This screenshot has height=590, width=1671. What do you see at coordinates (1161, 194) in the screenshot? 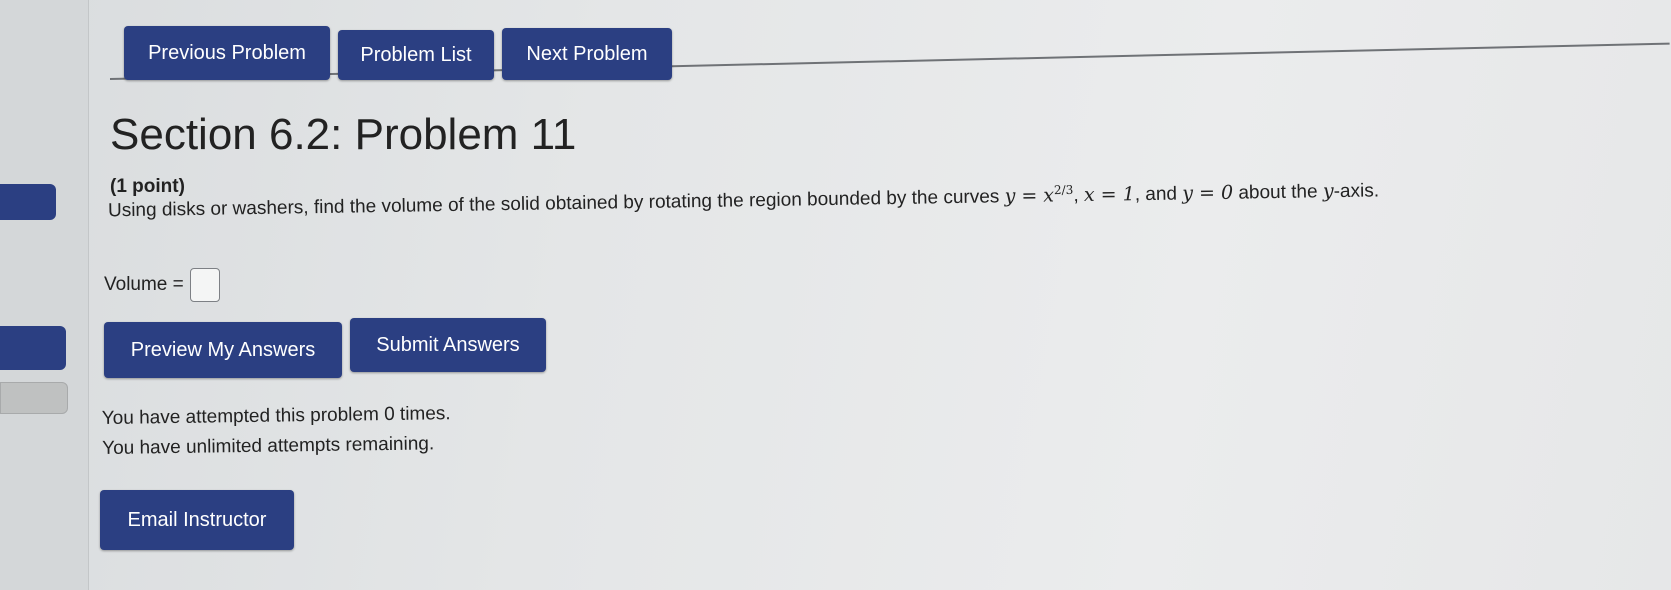
I see `conjunction-text: and` at bounding box center [1161, 194].